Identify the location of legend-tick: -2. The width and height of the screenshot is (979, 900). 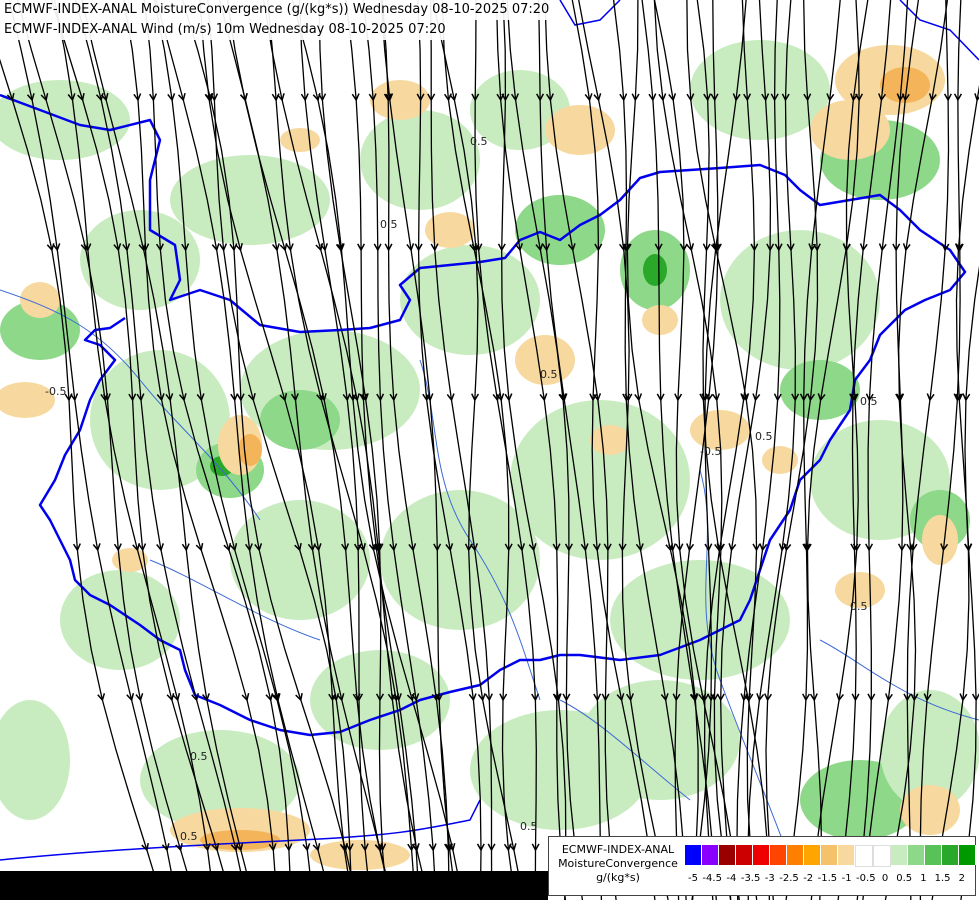
(808, 878).